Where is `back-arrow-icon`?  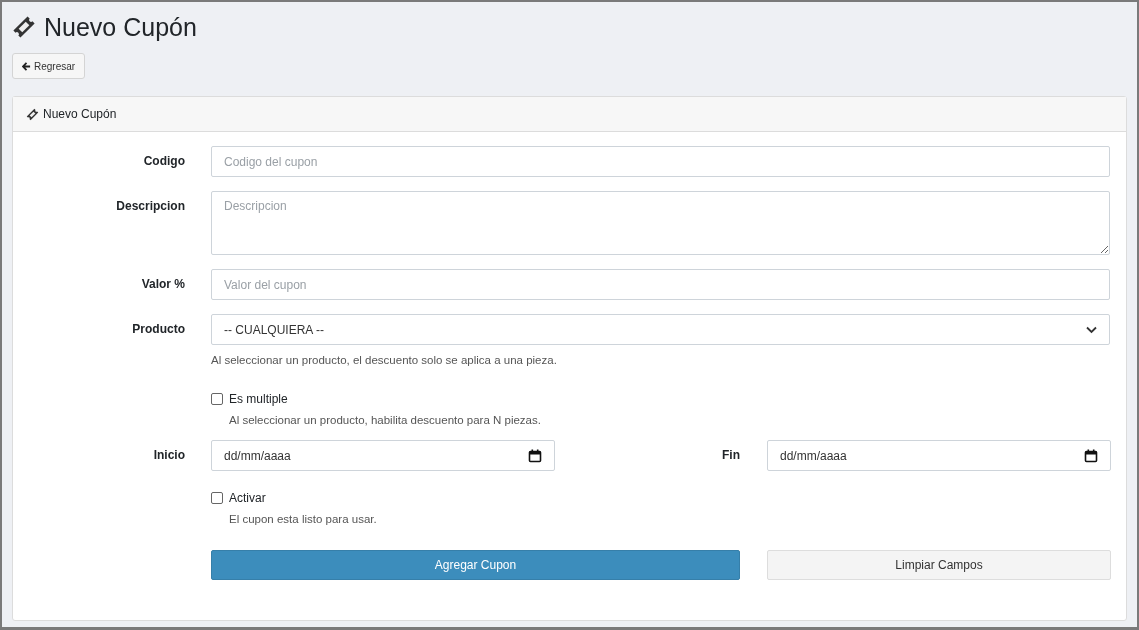 back-arrow-icon is located at coordinates (26, 66).